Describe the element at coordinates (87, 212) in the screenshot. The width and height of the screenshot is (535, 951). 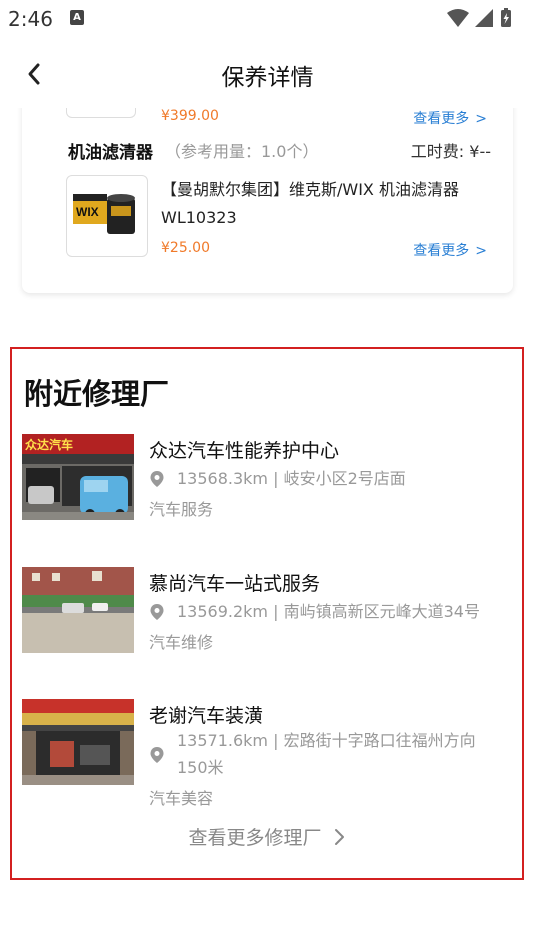
I see `brand-logo-text: WIX` at that location.